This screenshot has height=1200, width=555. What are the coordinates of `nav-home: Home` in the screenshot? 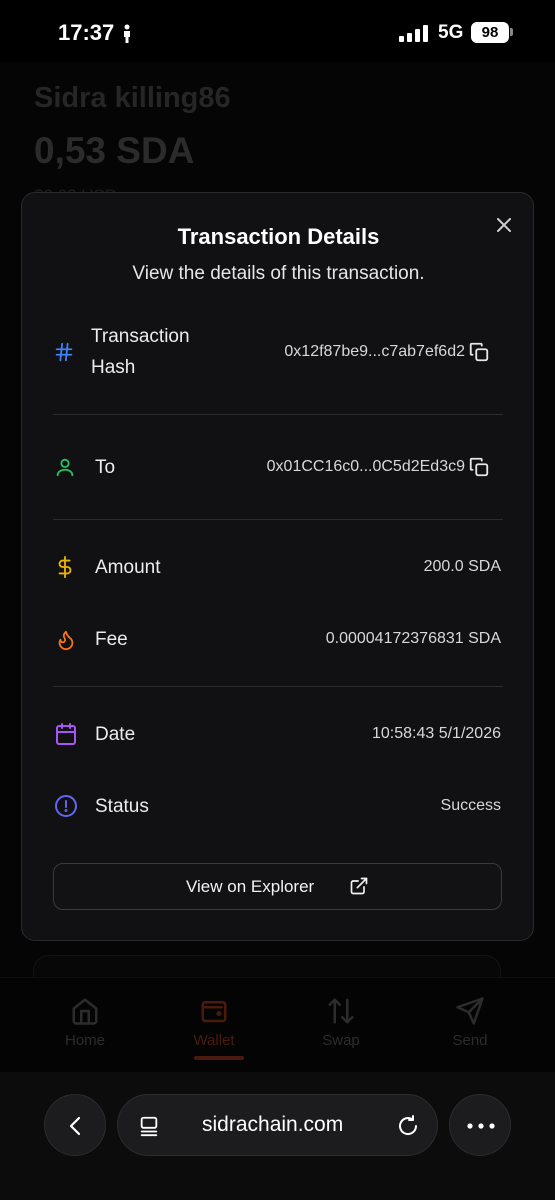 It's located at (85, 1022).